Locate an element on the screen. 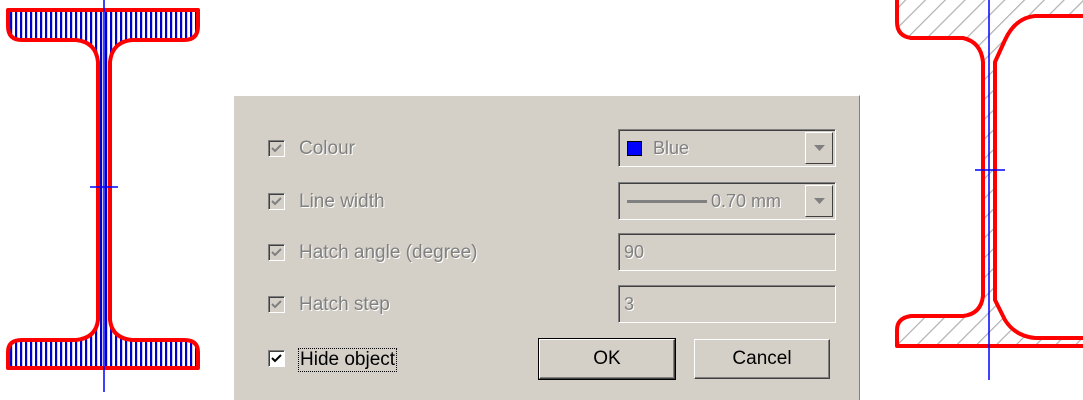  line-width-label: Line width is located at coordinates (342, 201).